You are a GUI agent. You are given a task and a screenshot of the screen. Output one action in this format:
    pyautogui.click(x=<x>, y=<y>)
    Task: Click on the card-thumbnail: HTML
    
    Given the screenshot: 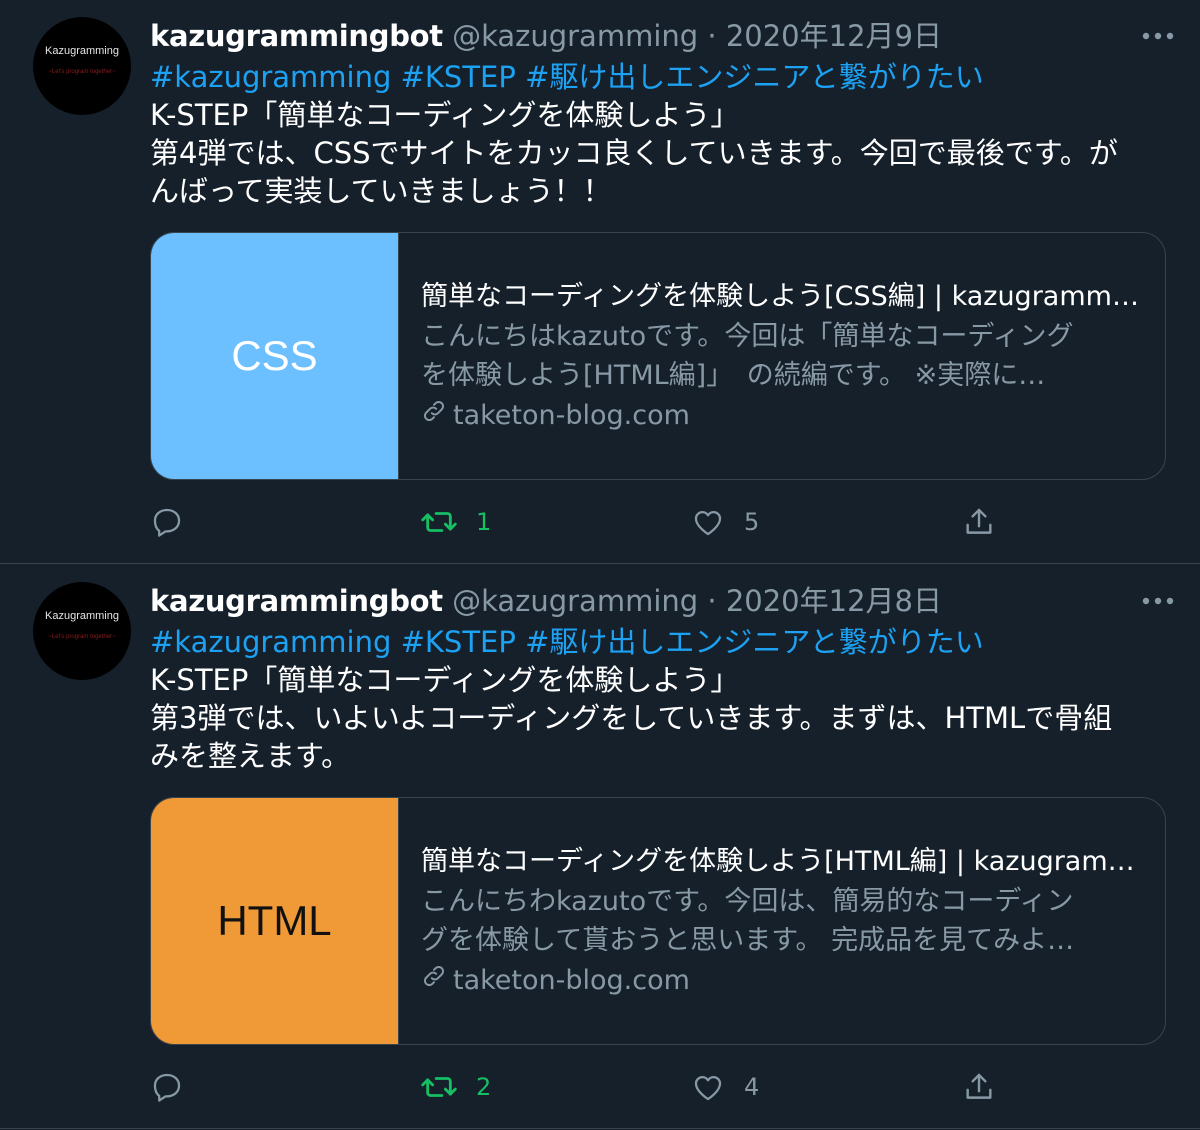 What is the action you would take?
    pyautogui.click(x=275, y=921)
    